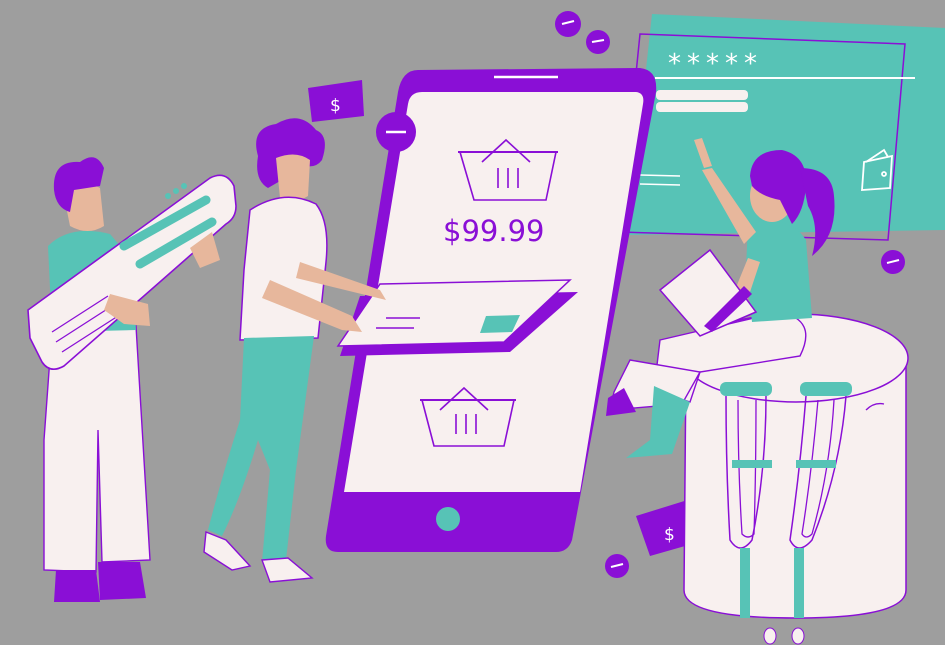 This screenshot has height=645, width=945. I want to click on phone-home-button, so click(448, 519).